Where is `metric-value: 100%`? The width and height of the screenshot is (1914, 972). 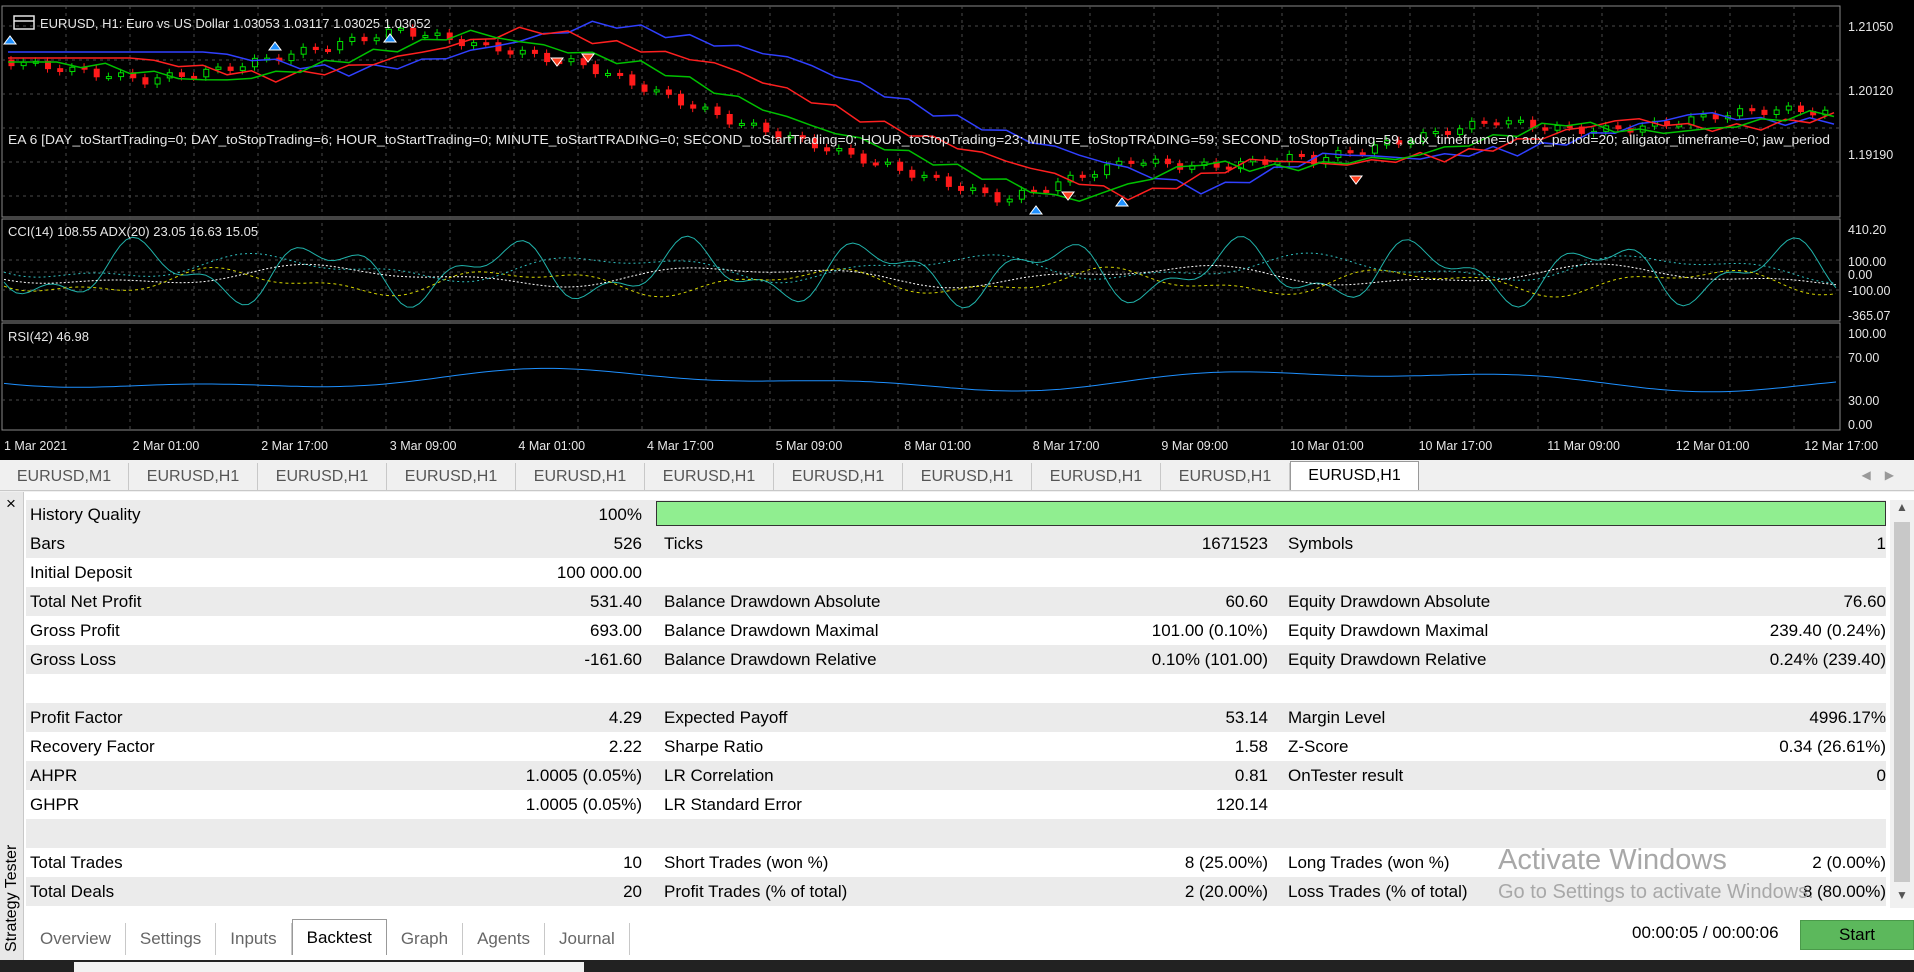
metric-value: 100% is located at coordinates (620, 514).